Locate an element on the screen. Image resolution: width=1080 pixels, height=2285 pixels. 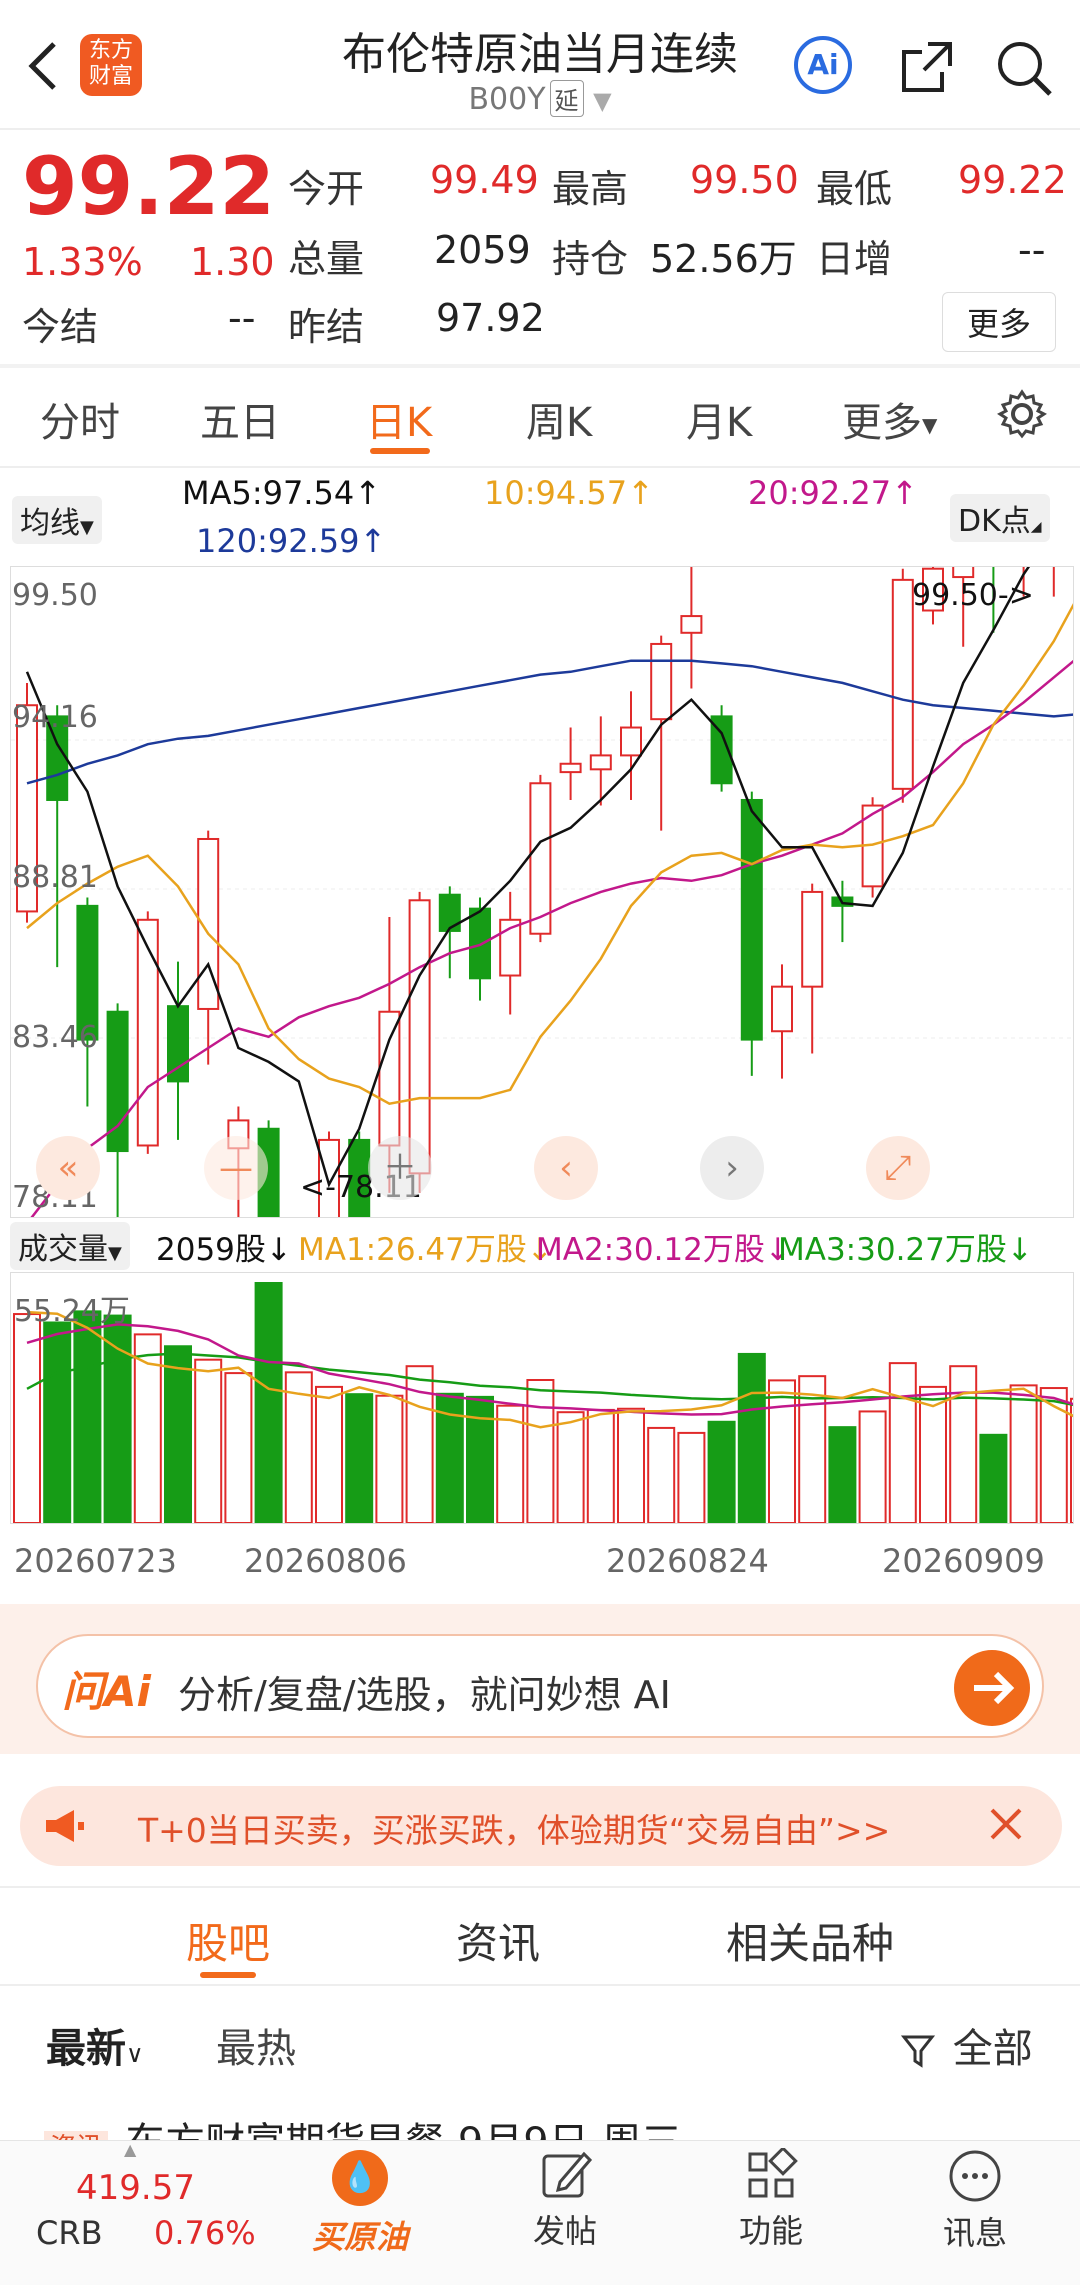
megaphone-icon is located at coordinates (65, 1826).